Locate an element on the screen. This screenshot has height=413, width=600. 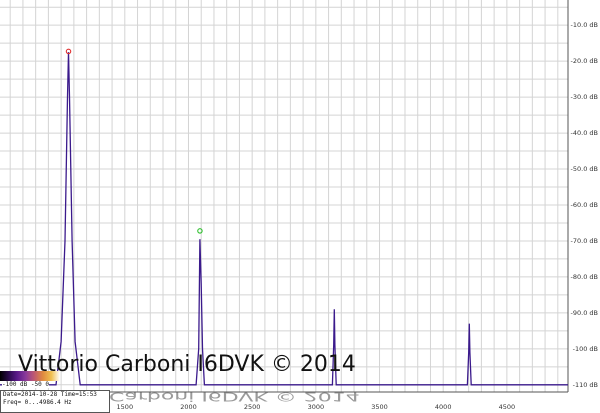
y-tick-label: -80.0 dB is located at coordinates (584, 277).